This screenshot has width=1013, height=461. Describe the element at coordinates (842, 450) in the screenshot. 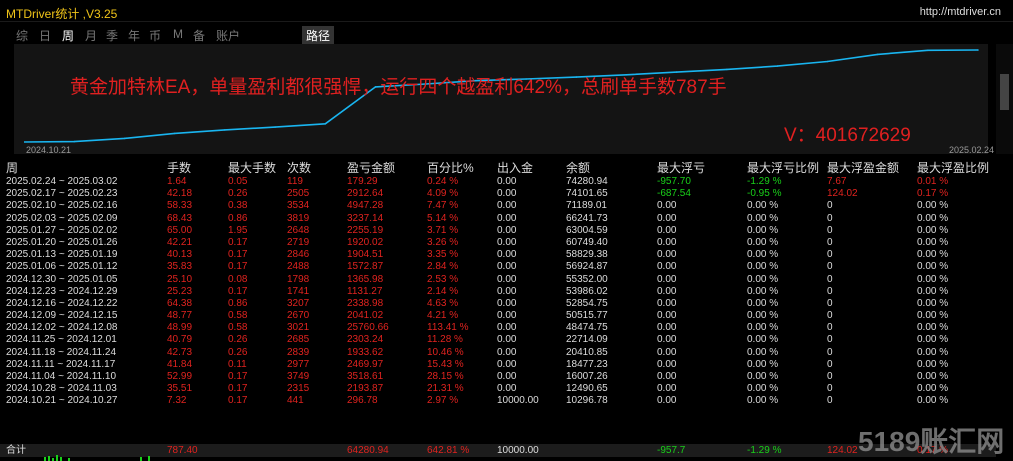

I see `total-max-floating-profit: 124.02` at that location.